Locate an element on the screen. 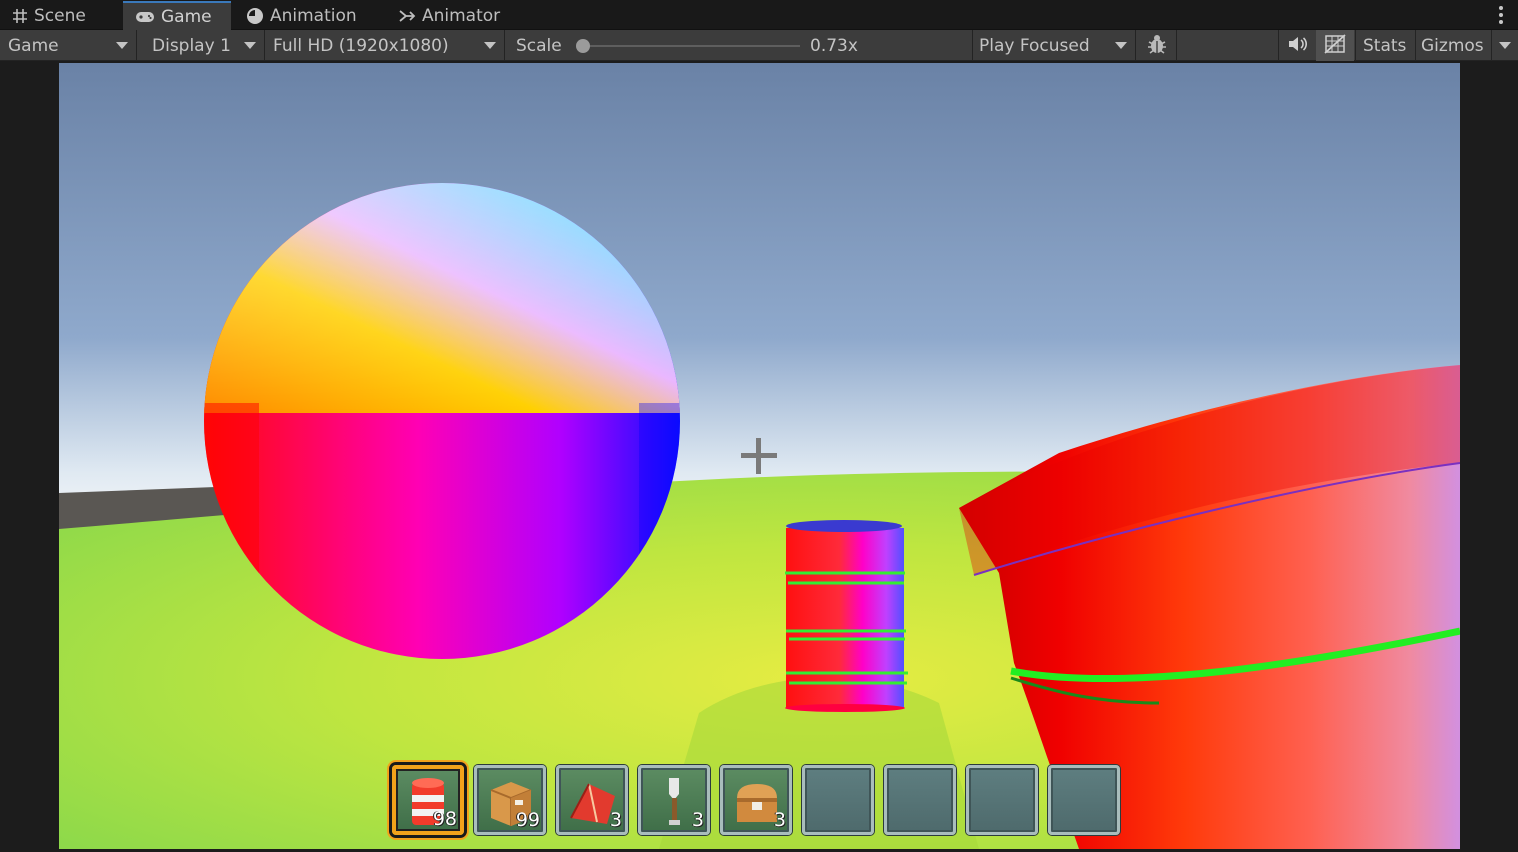  stats-button: Stats is located at coordinates (1384, 45).